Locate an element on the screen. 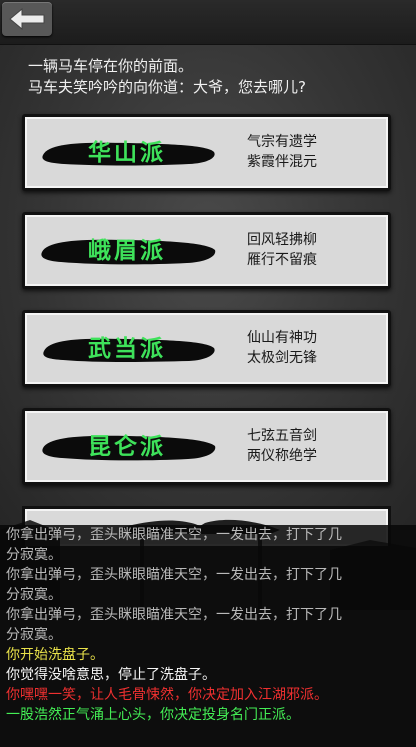 The height and width of the screenshot is (747, 416). sect-motto-line-2: 太极剑无锋 is located at coordinates (282, 358).